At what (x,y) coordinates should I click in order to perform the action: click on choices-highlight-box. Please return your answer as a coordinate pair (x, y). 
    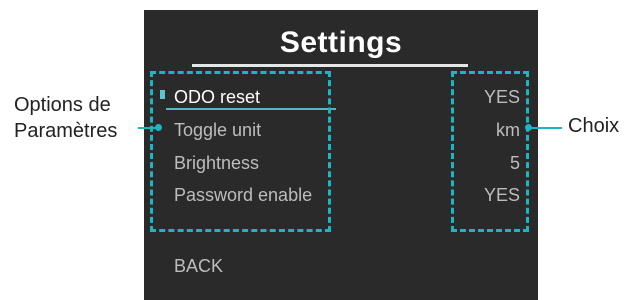
    Looking at the image, I should click on (490, 151).